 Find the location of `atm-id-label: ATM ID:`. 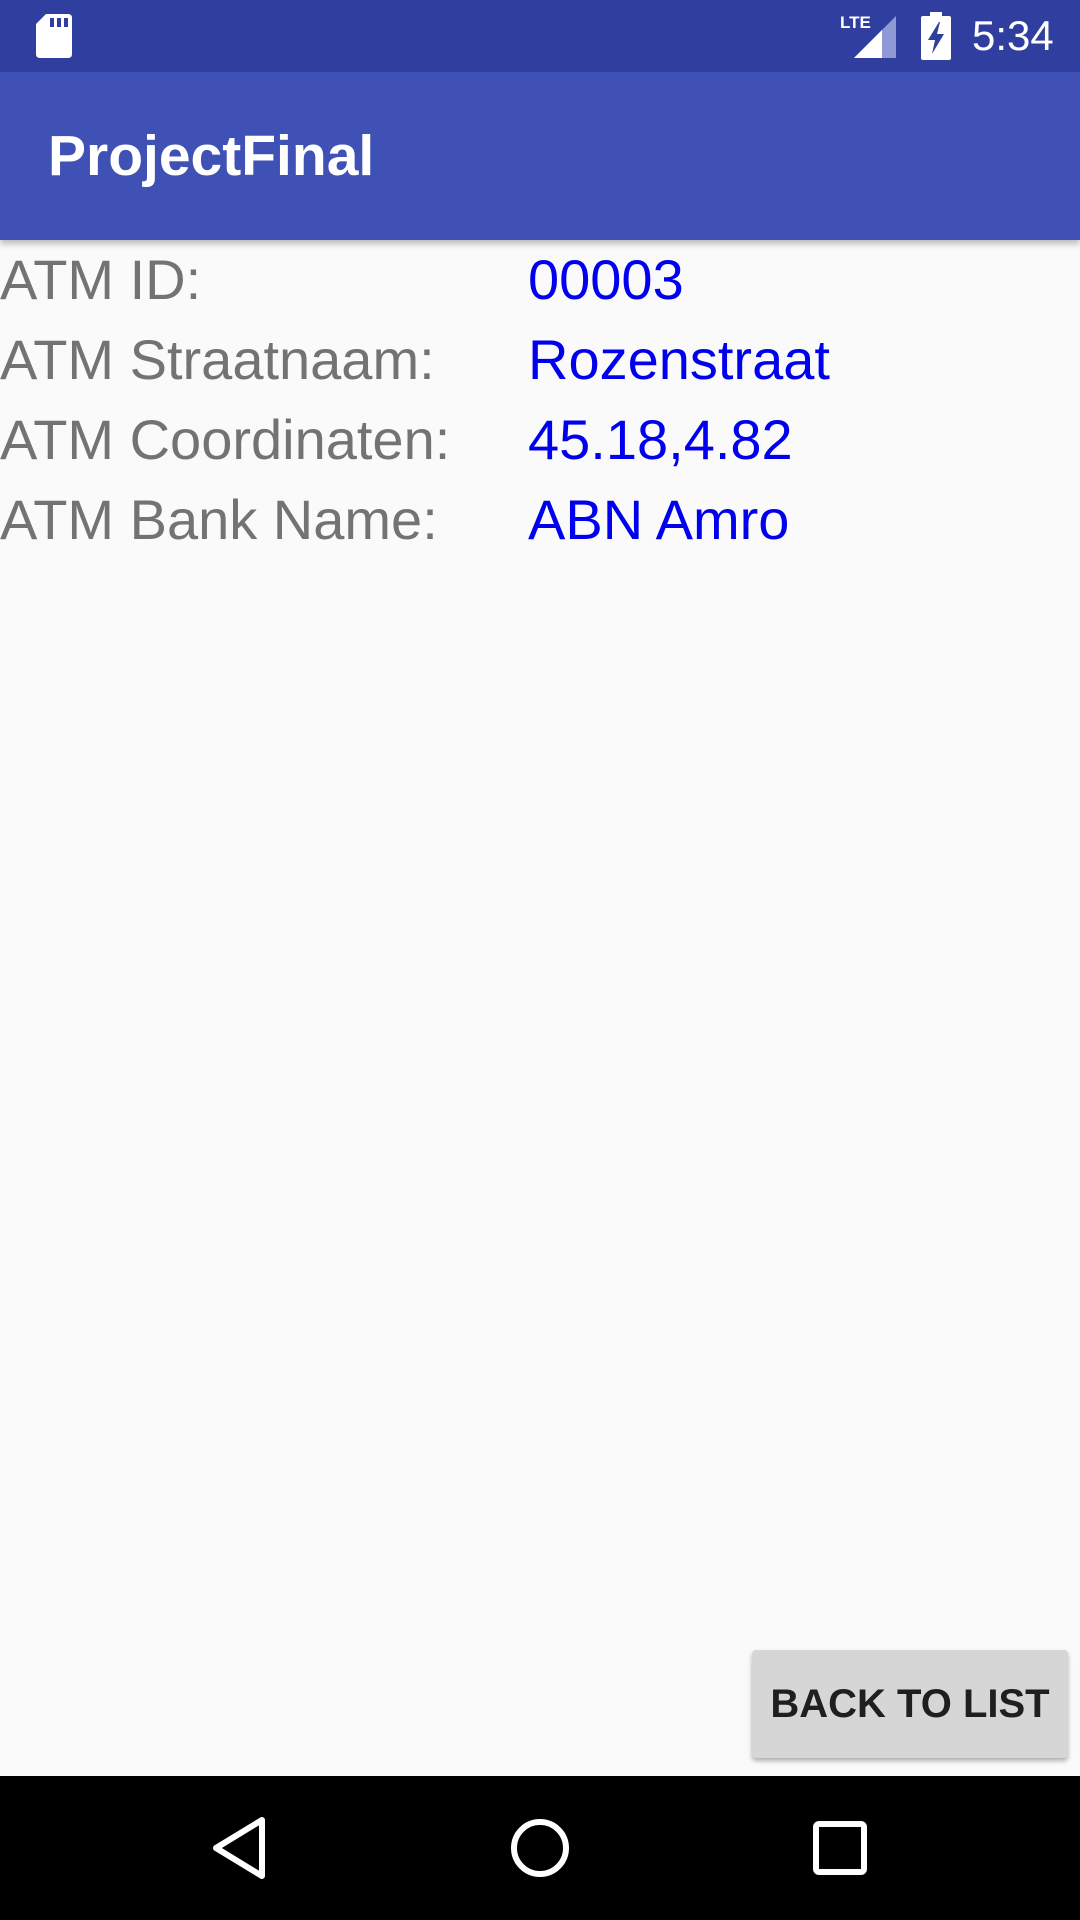

atm-id-label: ATM ID: is located at coordinates (101, 279).